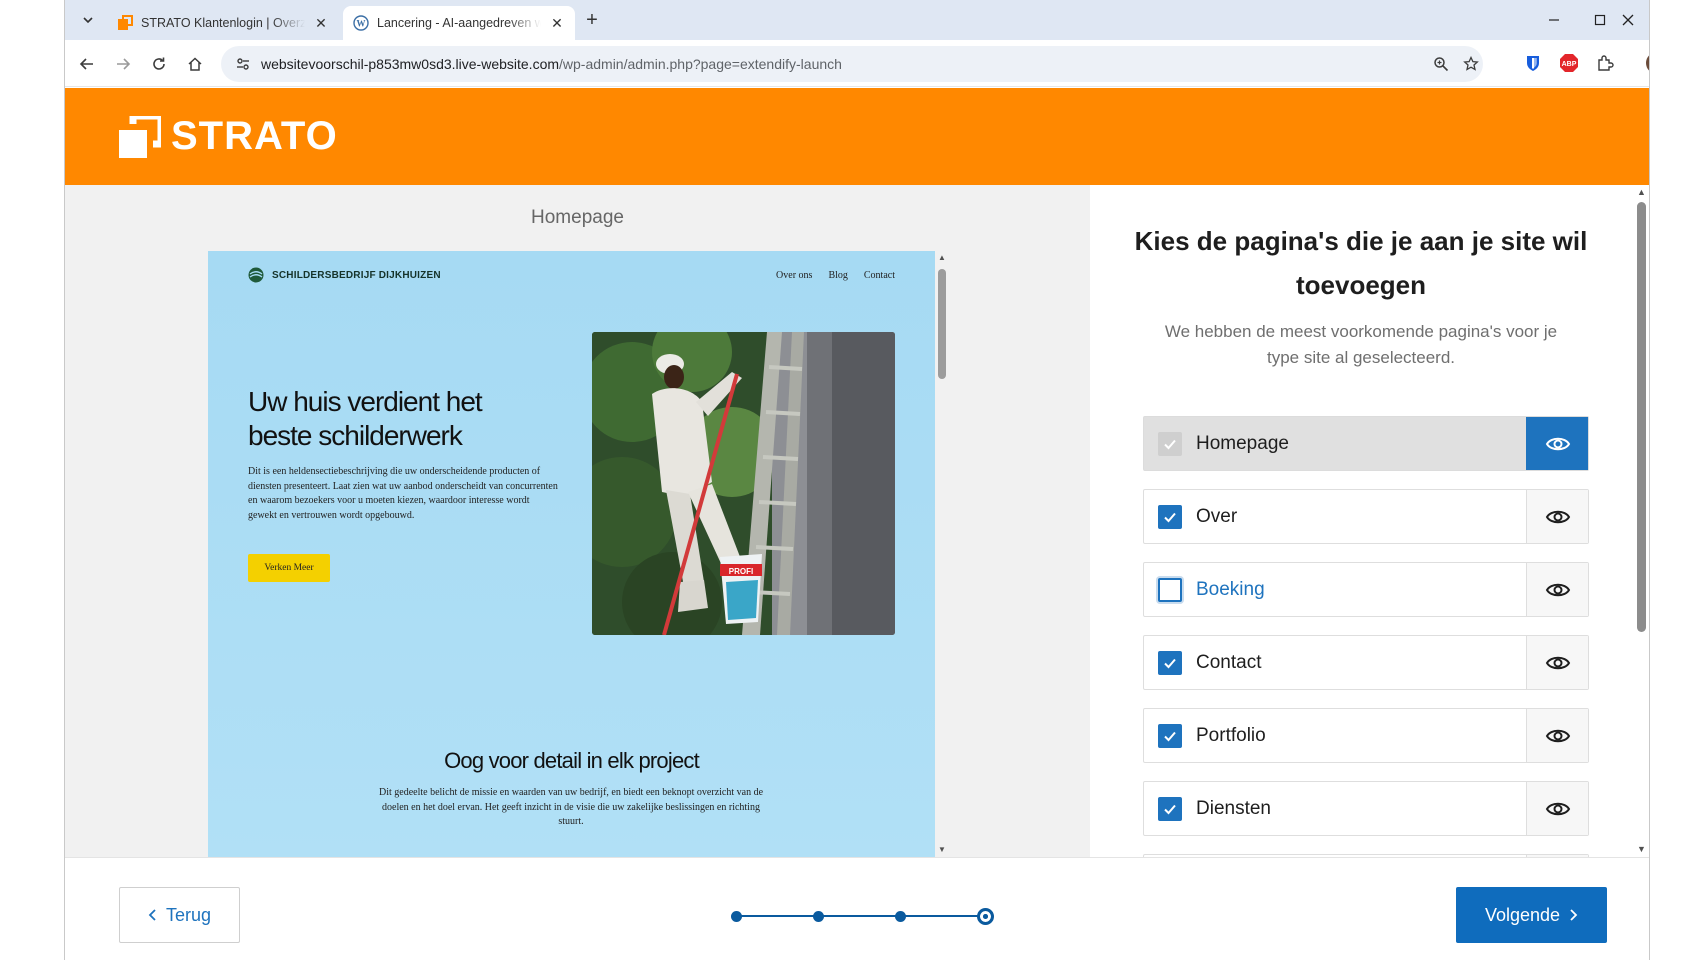  Describe the element at coordinates (741, 571) in the screenshot. I see `paint-bucket-label: PROFI` at that location.